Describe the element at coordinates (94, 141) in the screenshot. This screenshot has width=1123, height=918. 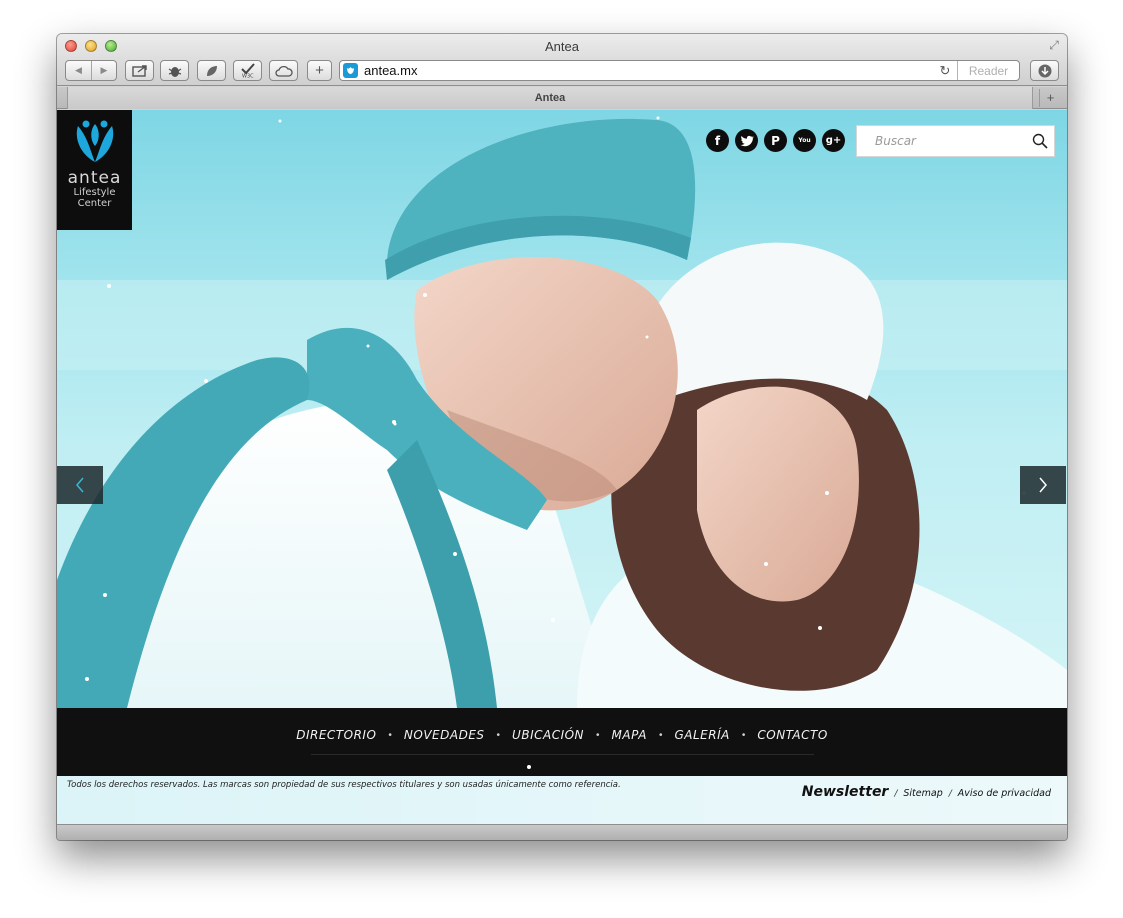
I see `tulip-logo-icon` at that location.